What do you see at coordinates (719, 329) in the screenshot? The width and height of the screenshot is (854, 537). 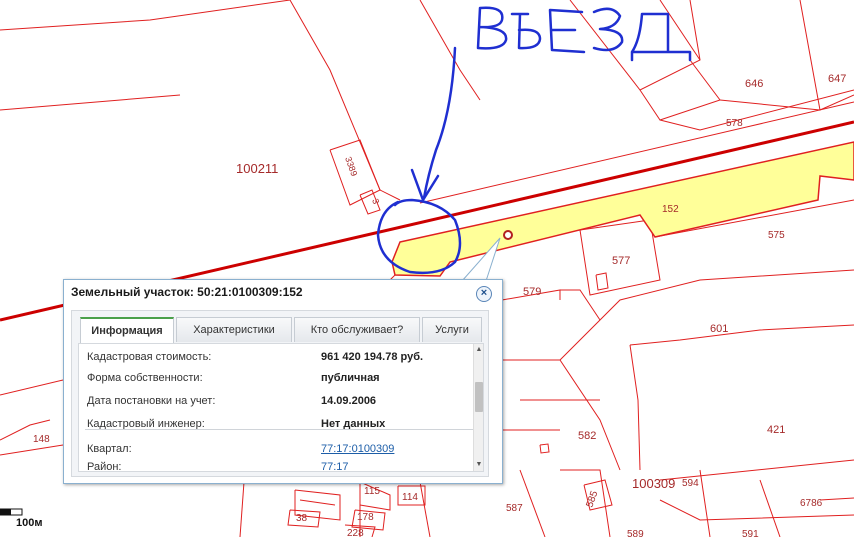 I see `parcel-label-601: 601` at bounding box center [719, 329].